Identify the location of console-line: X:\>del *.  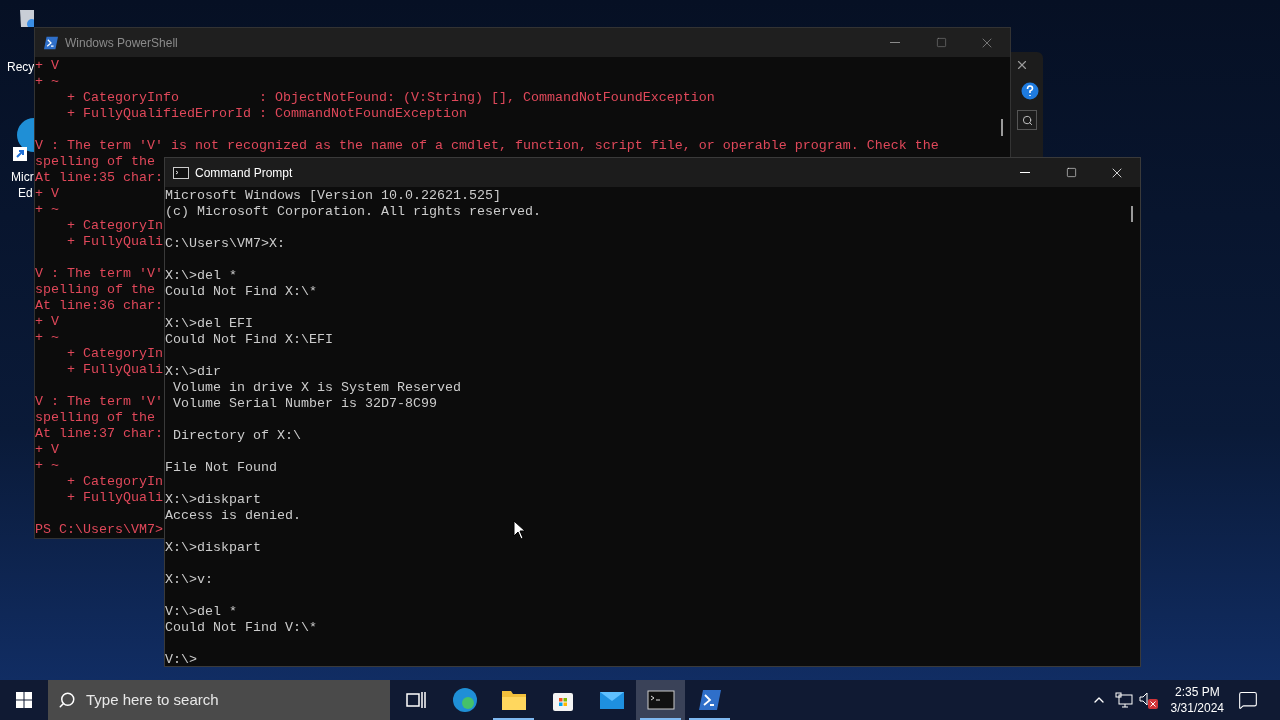
(201, 276).